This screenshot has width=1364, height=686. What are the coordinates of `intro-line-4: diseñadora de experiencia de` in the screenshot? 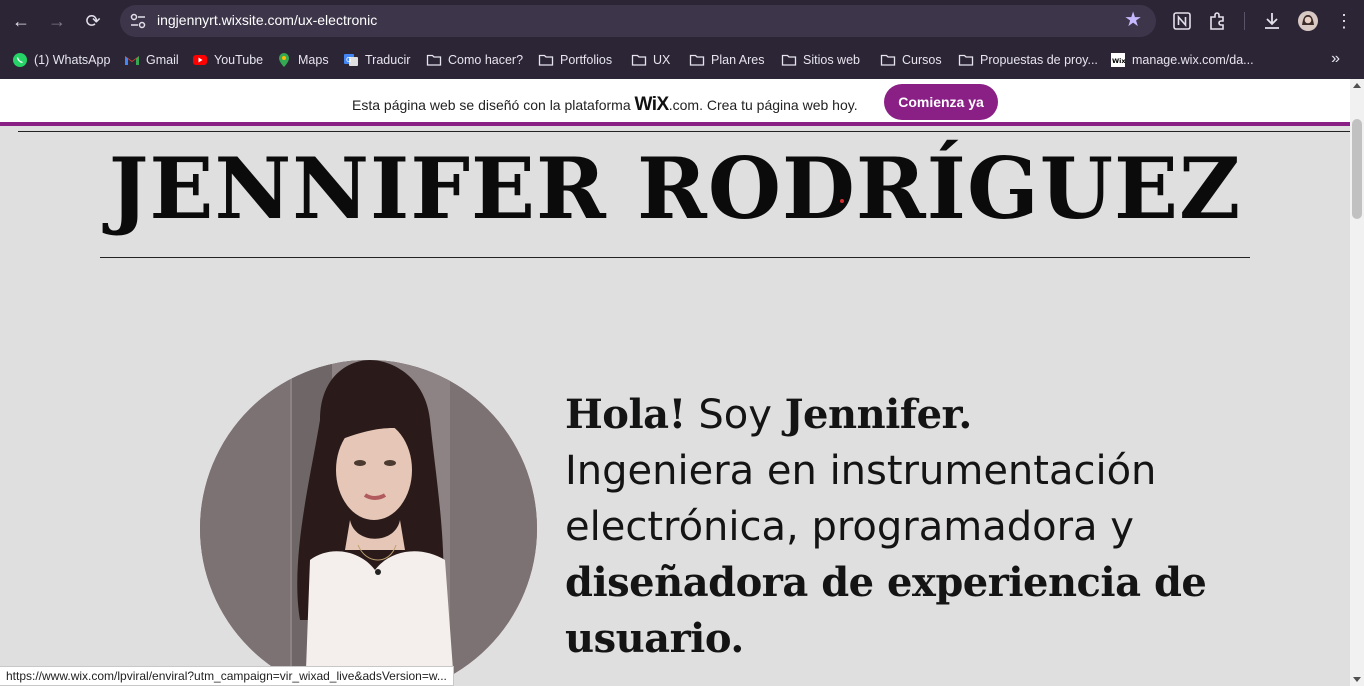 It's located at (886, 582).